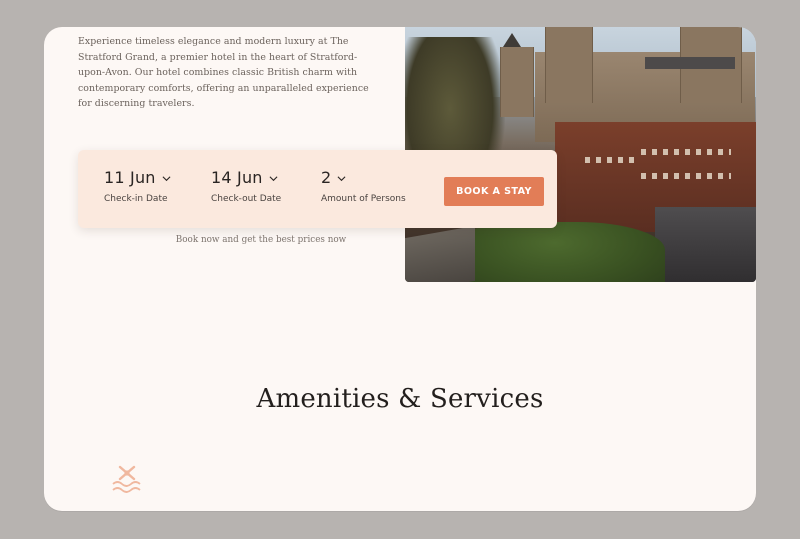  What do you see at coordinates (517, 82) in the screenshot?
I see `hero-tower-left` at bounding box center [517, 82].